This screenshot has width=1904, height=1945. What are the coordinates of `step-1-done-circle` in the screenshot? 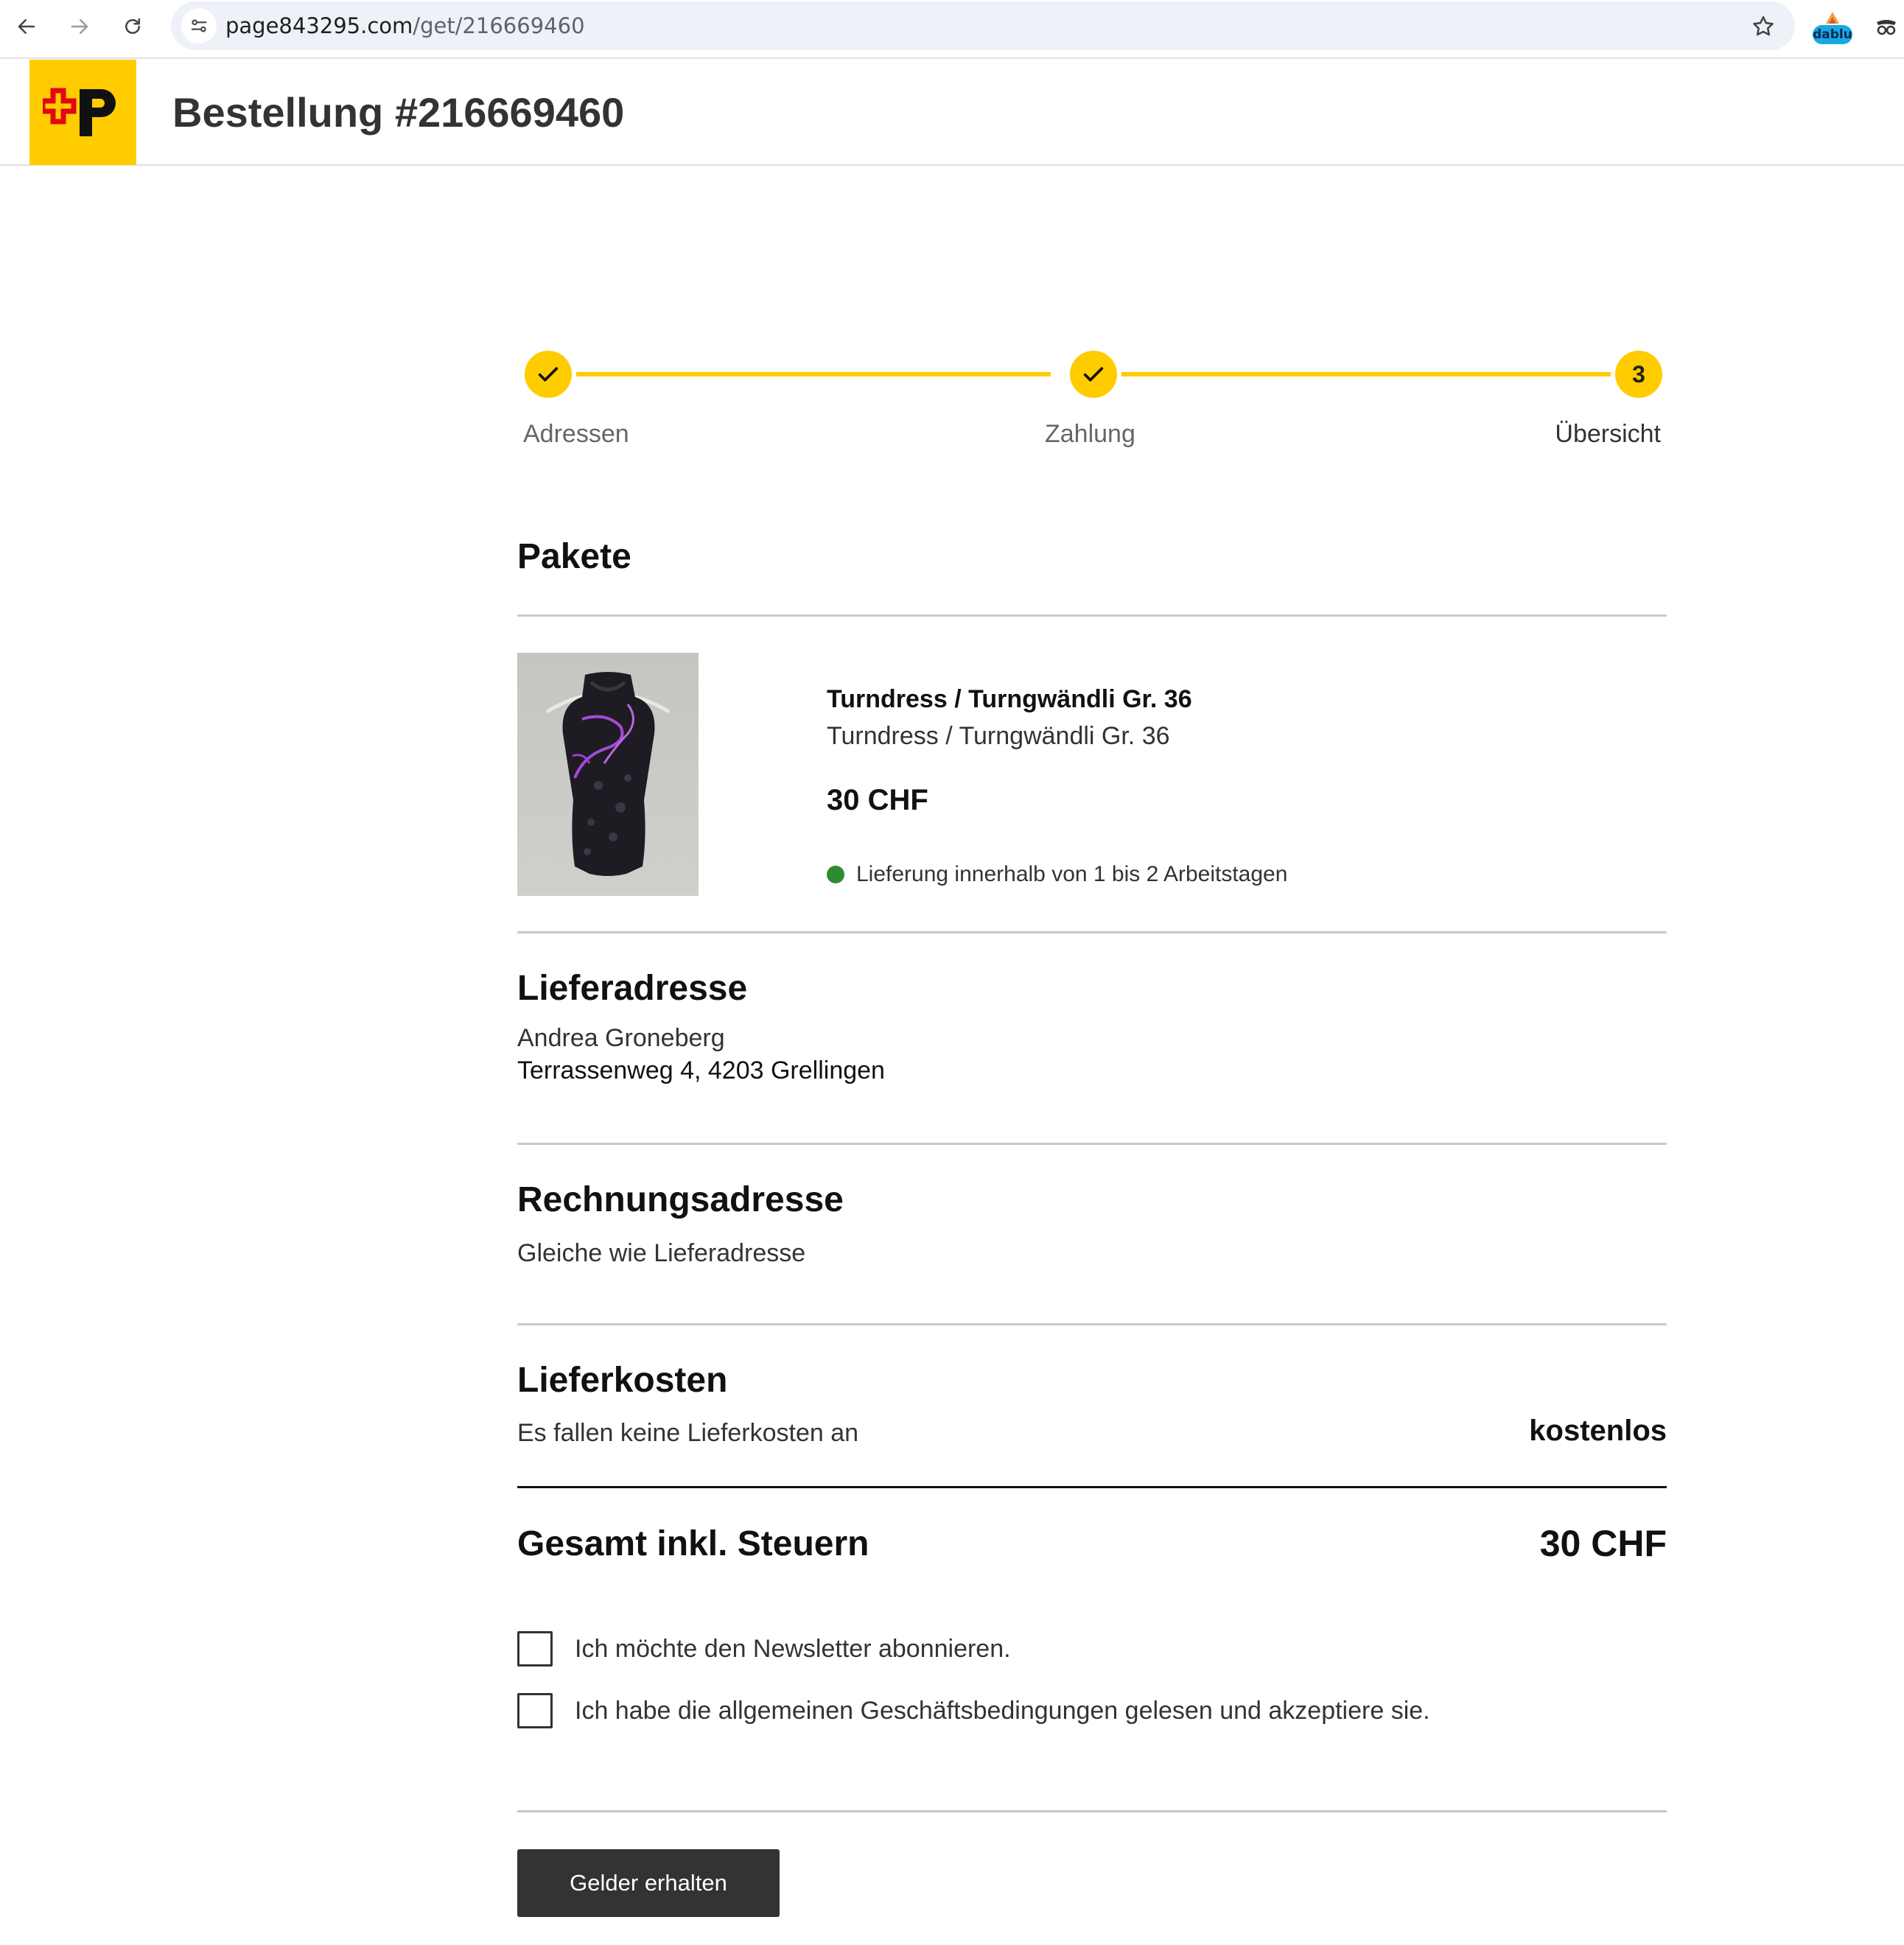 It's located at (548, 374).